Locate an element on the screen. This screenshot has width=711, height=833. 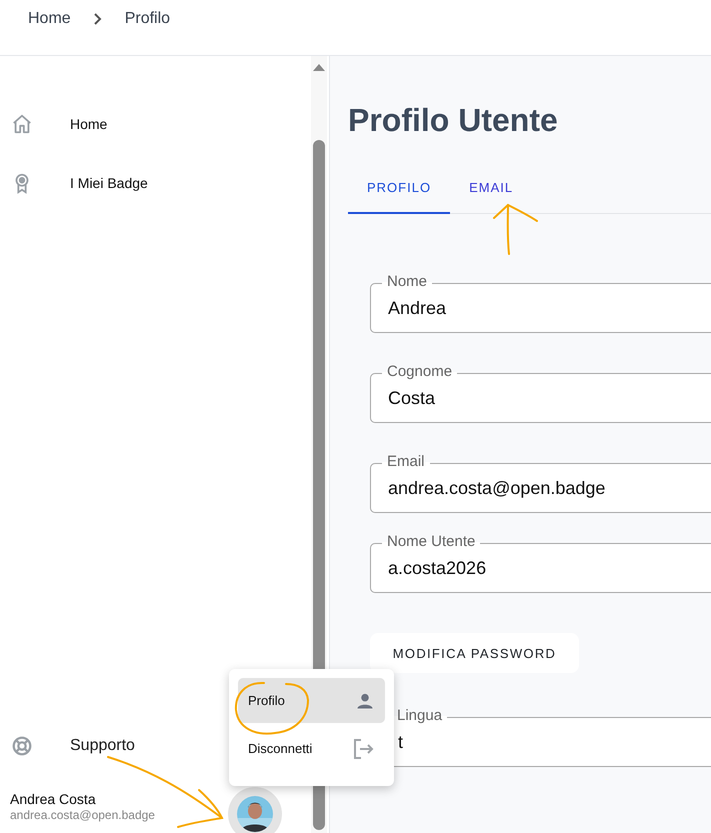
user-email: andrea.costa@open.badge is located at coordinates (82, 815).